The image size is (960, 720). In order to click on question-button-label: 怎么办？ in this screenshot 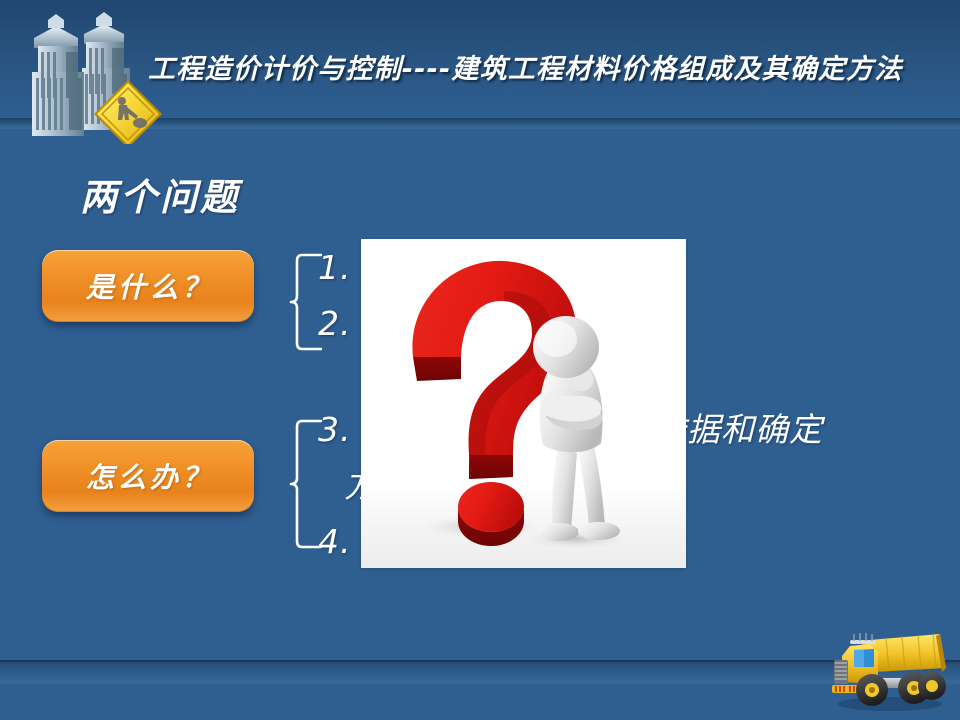, I will do `click(149, 477)`.